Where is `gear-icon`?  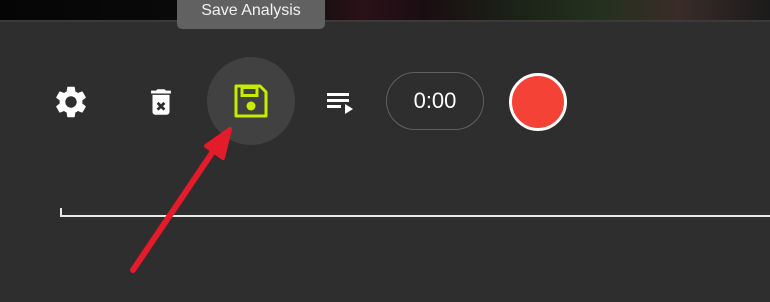 gear-icon is located at coordinates (71, 102).